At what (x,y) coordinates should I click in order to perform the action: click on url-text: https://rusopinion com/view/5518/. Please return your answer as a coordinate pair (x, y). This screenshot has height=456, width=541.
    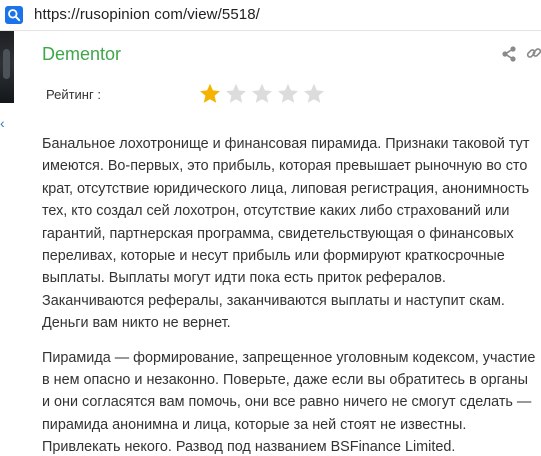
    Looking at the image, I should click on (147, 14).